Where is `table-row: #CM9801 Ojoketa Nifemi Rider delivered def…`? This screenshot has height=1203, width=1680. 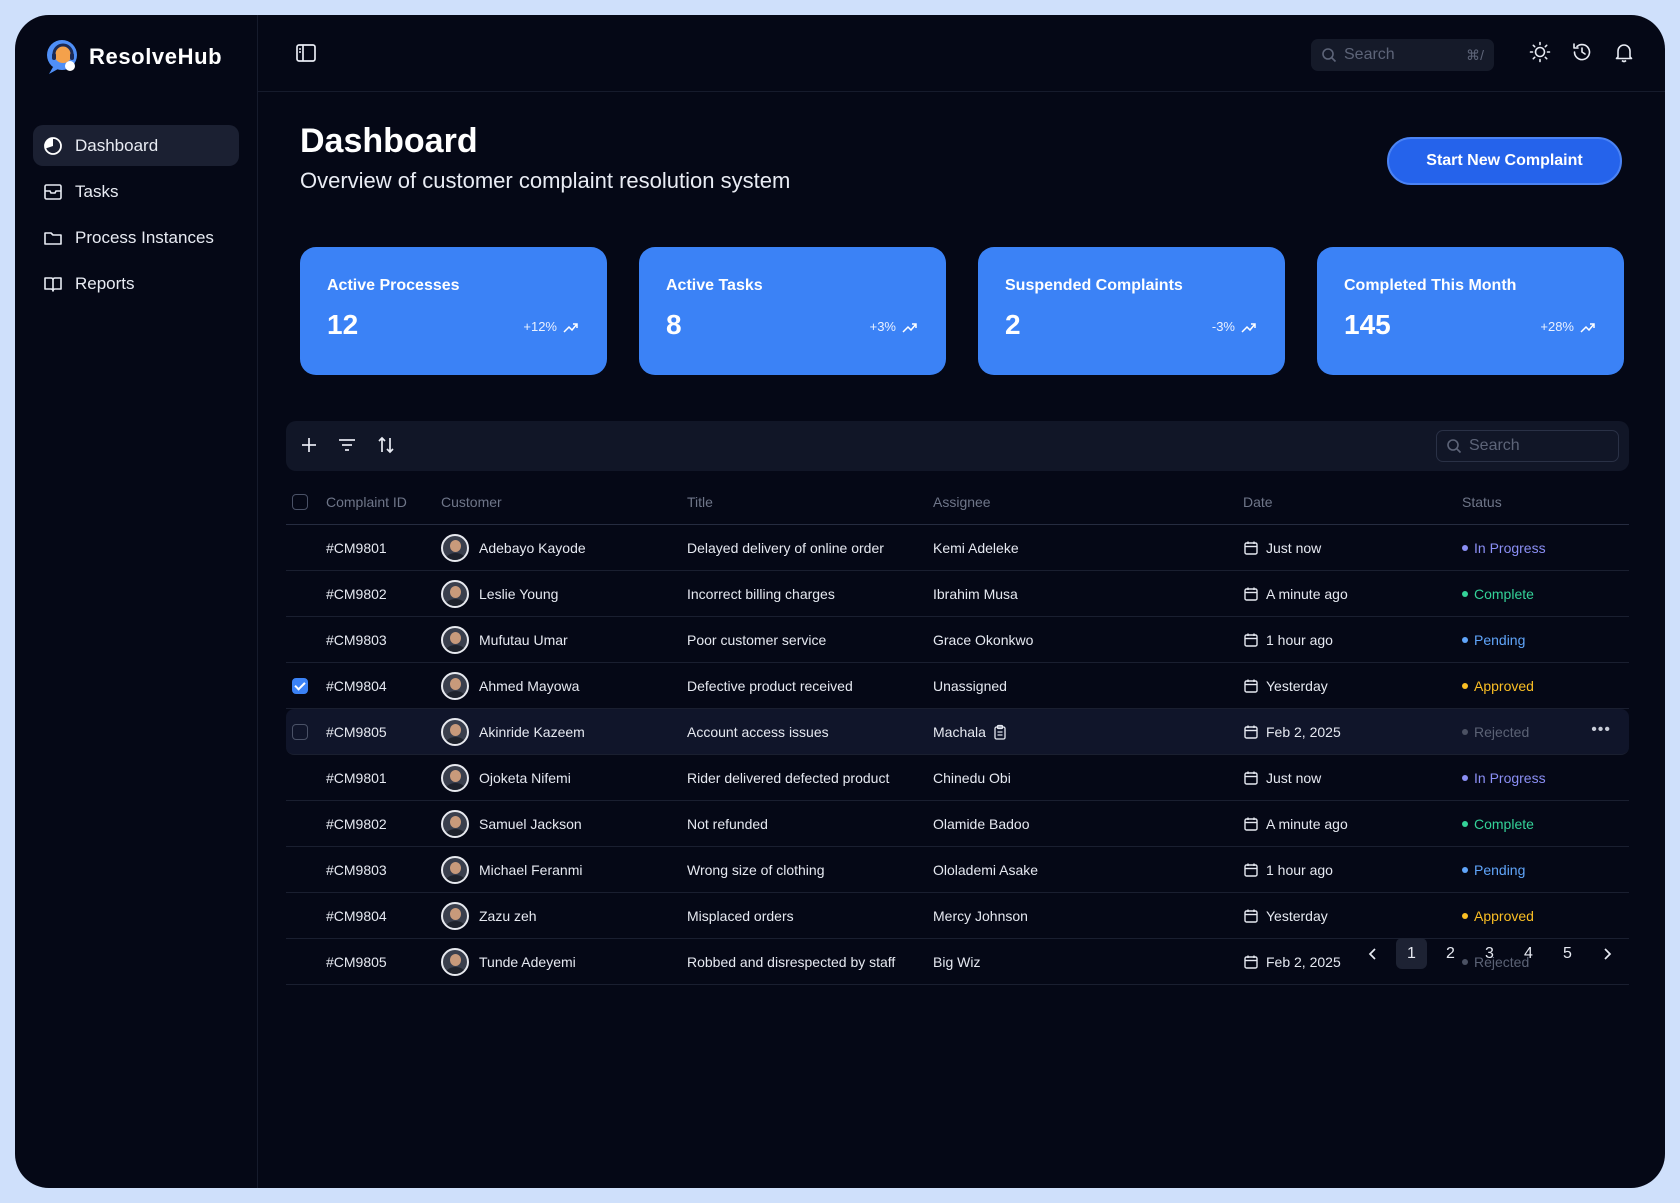
table-row: #CM9801 Ojoketa Nifemi Rider delivered def… is located at coordinates (957, 778).